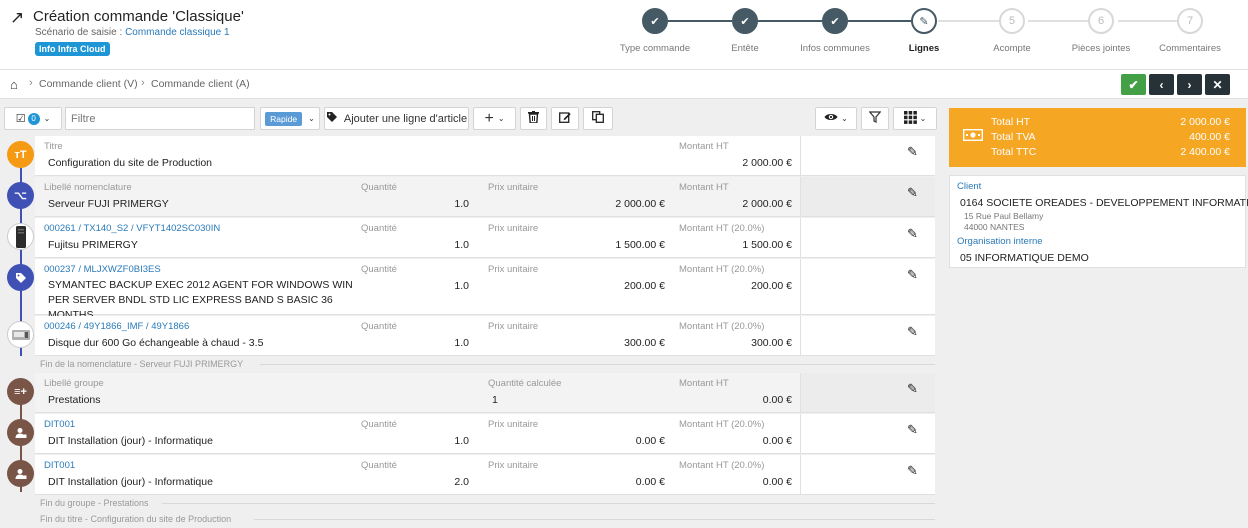 The height and width of the screenshot is (528, 1248). Describe the element at coordinates (405, 118) in the screenshot. I see `add-line-label: Ajouter une ligne d'article` at that location.